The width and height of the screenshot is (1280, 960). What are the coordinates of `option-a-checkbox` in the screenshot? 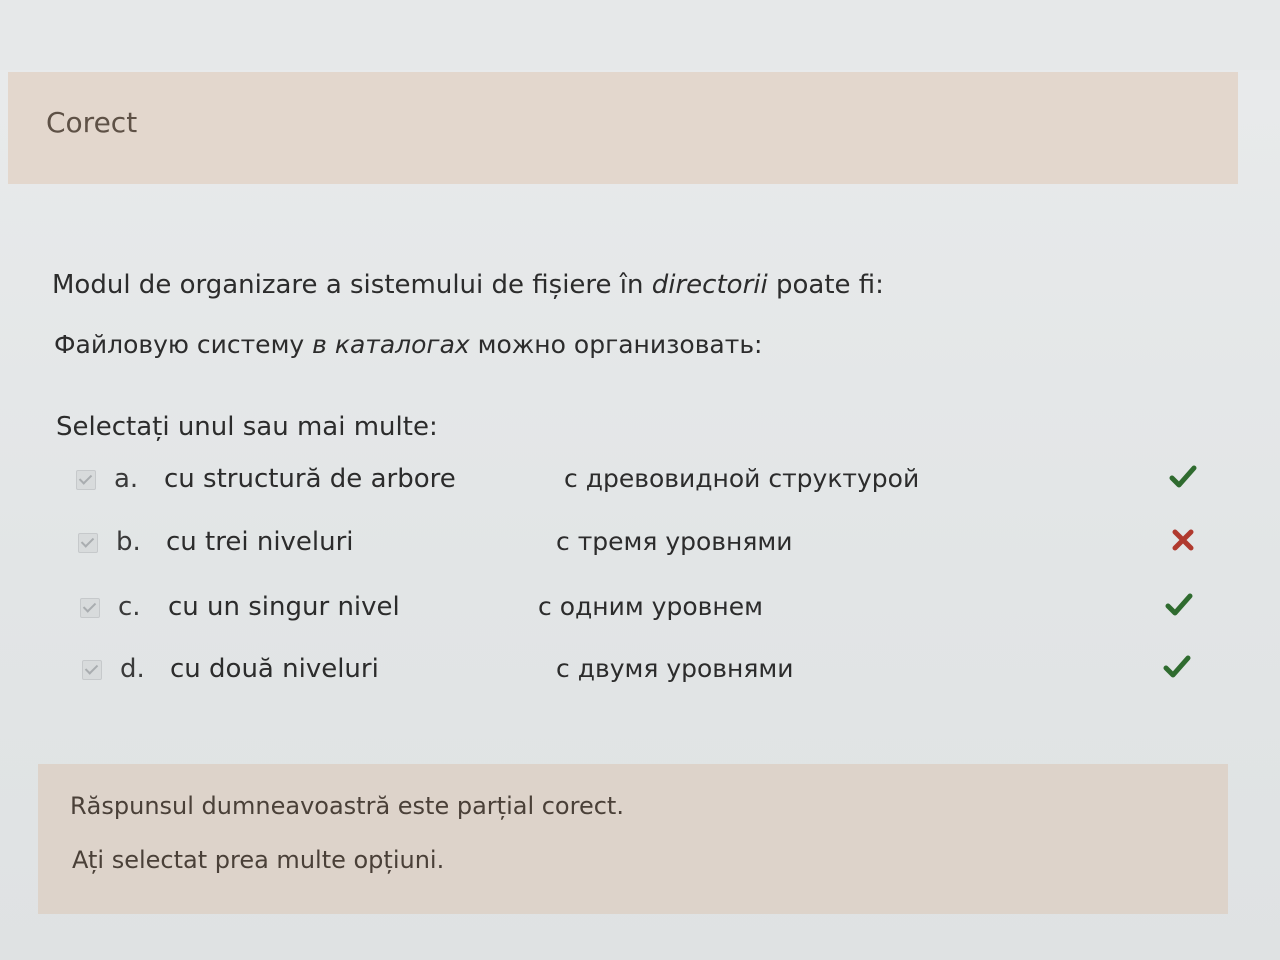 It's located at (86, 480).